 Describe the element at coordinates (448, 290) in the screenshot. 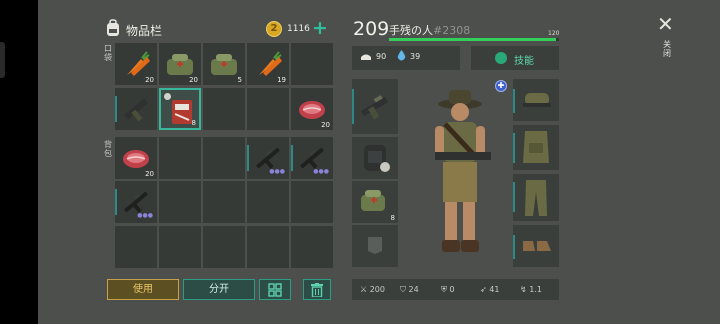

I see `armor-stat: ⛨ 0` at that location.